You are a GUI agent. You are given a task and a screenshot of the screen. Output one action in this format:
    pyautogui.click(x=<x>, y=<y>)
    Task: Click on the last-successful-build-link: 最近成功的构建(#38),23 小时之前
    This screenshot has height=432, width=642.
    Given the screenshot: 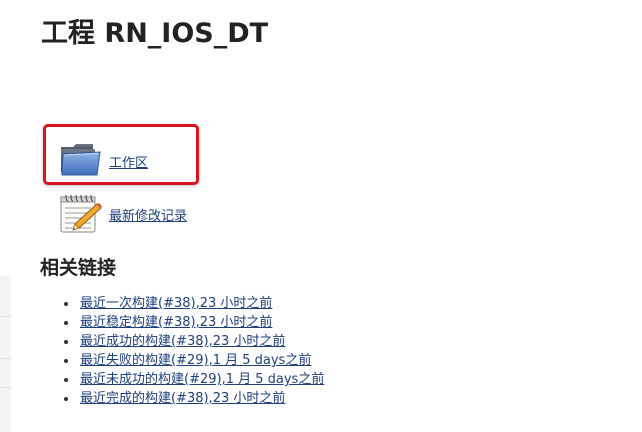 What is the action you would take?
    pyautogui.click(x=182, y=341)
    